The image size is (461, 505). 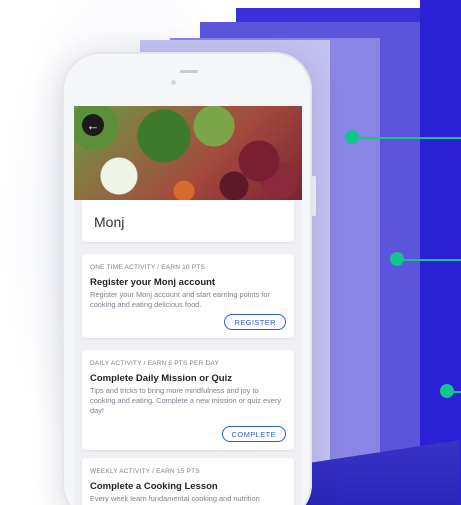 What do you see at coordinates (440, 252) in the screenshot?
I see `background-panel-edge` at bounding box center [440, 252].